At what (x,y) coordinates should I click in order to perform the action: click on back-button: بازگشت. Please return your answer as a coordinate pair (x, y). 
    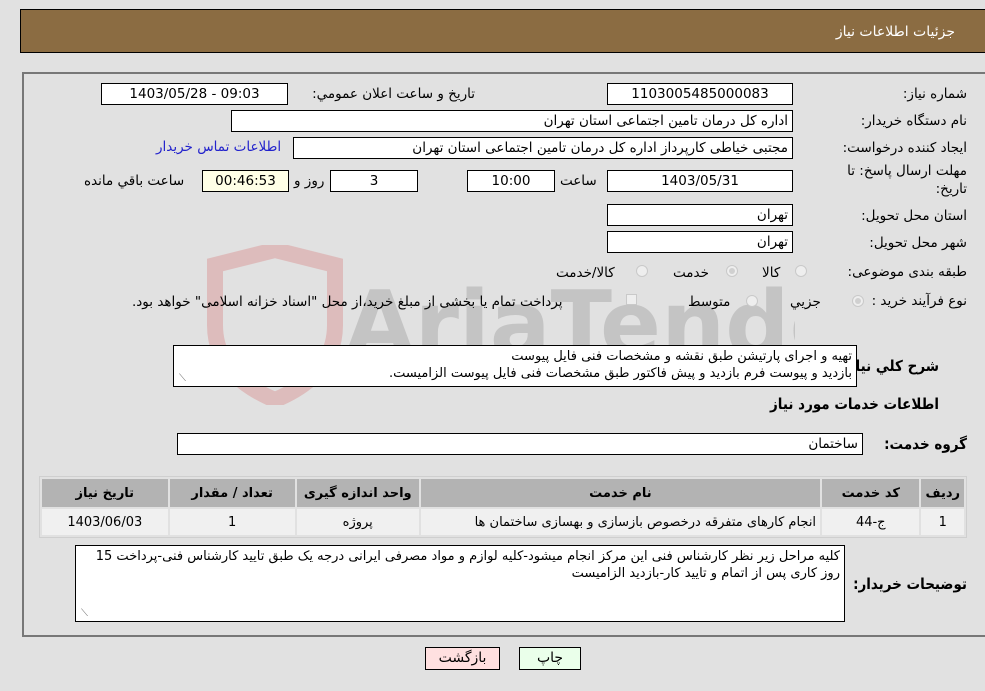
    Looking at the image, I should click on (462, 658).